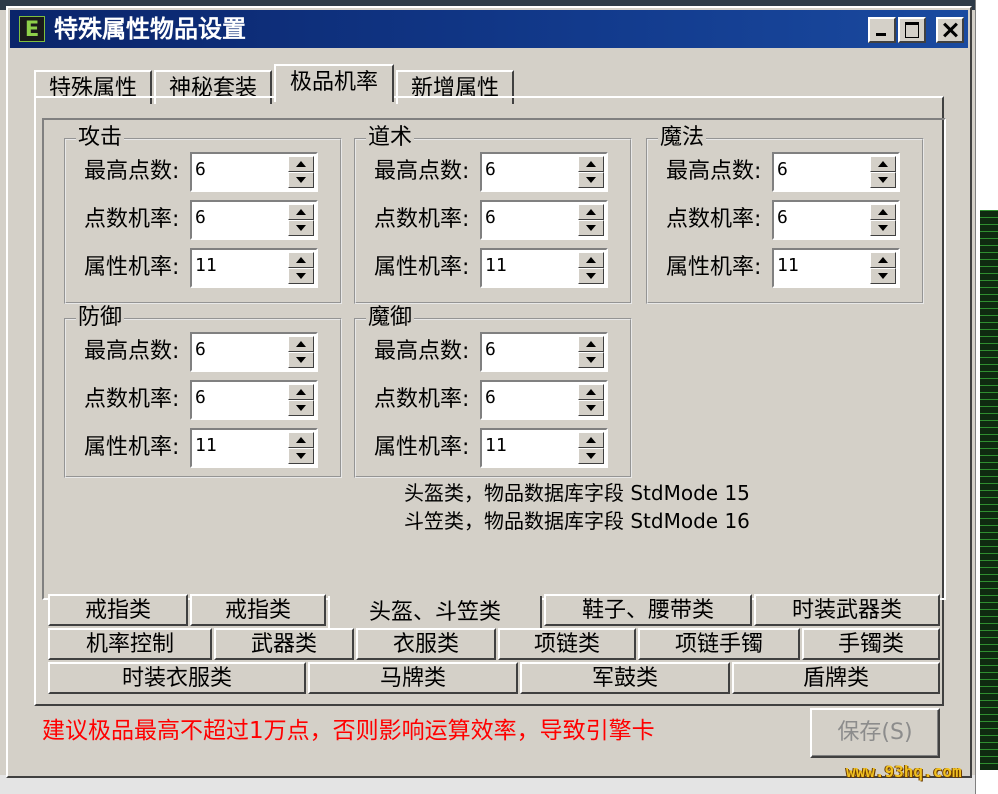 The image size is (998, 794). What do you see at coordinates (836, 268) in the screenshot?
I see `magic-attribute-rate-spinner: 11` at bounding box center [836, 268].